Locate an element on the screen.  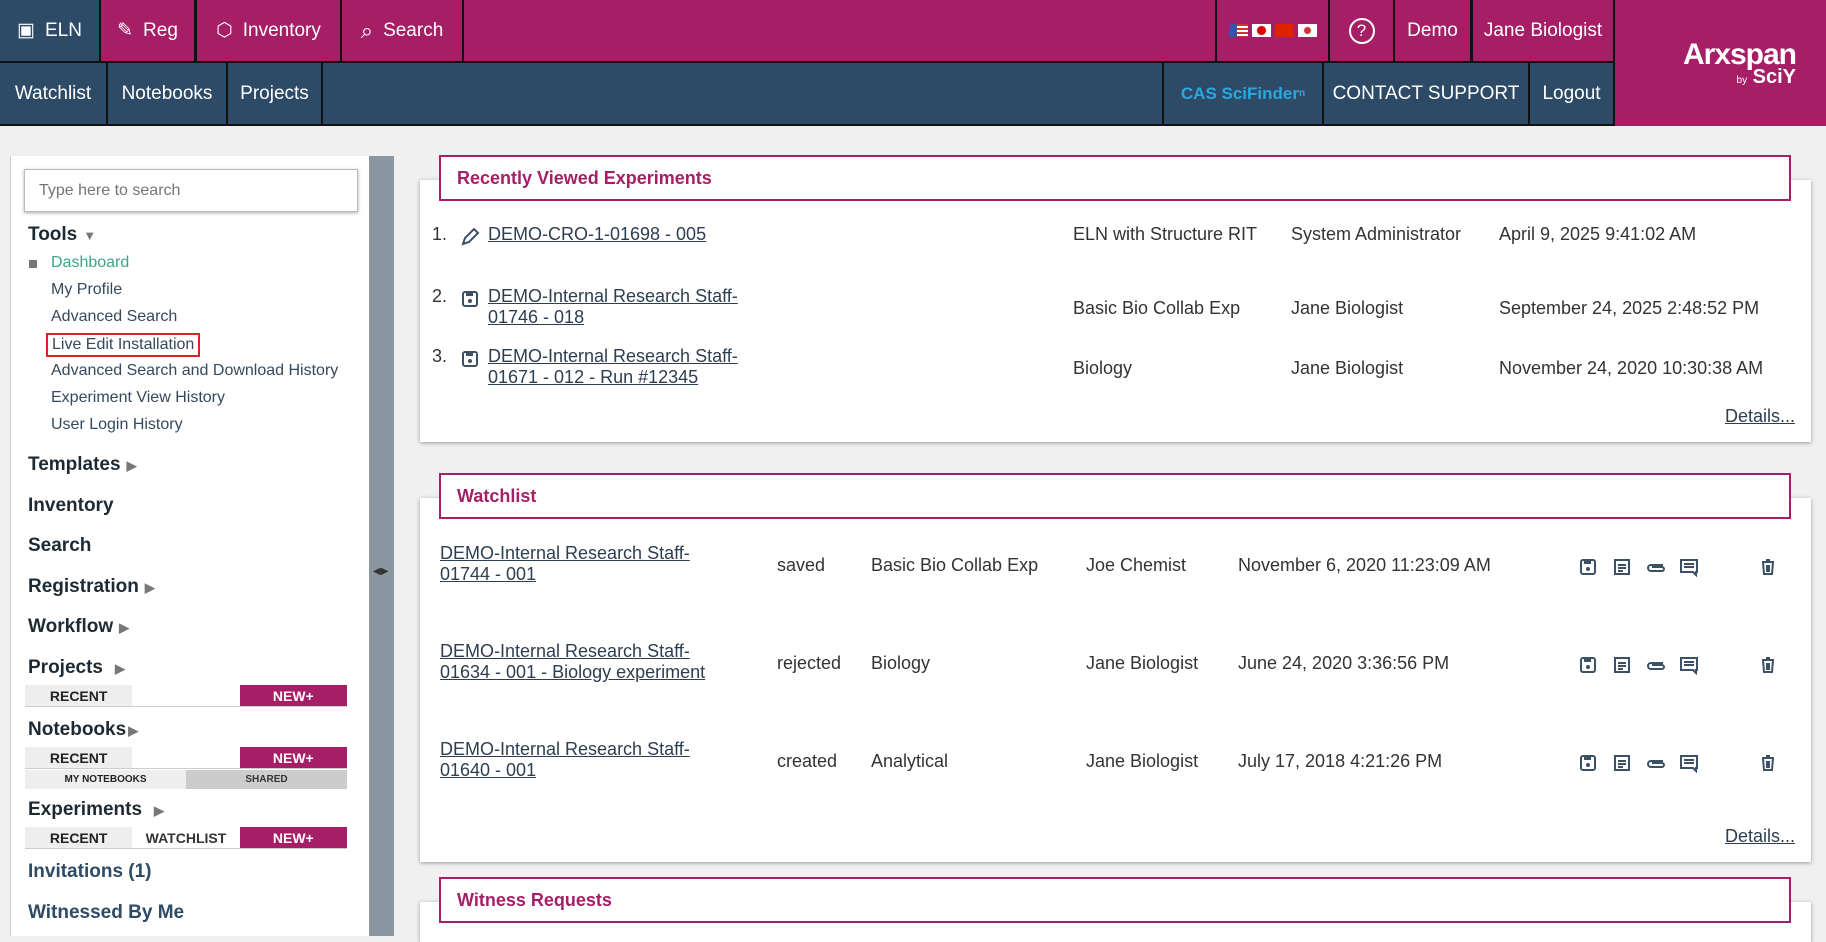
notebooks-tabs: MY NOTEBOOKS SHARED is located at coordinates (186, 779).